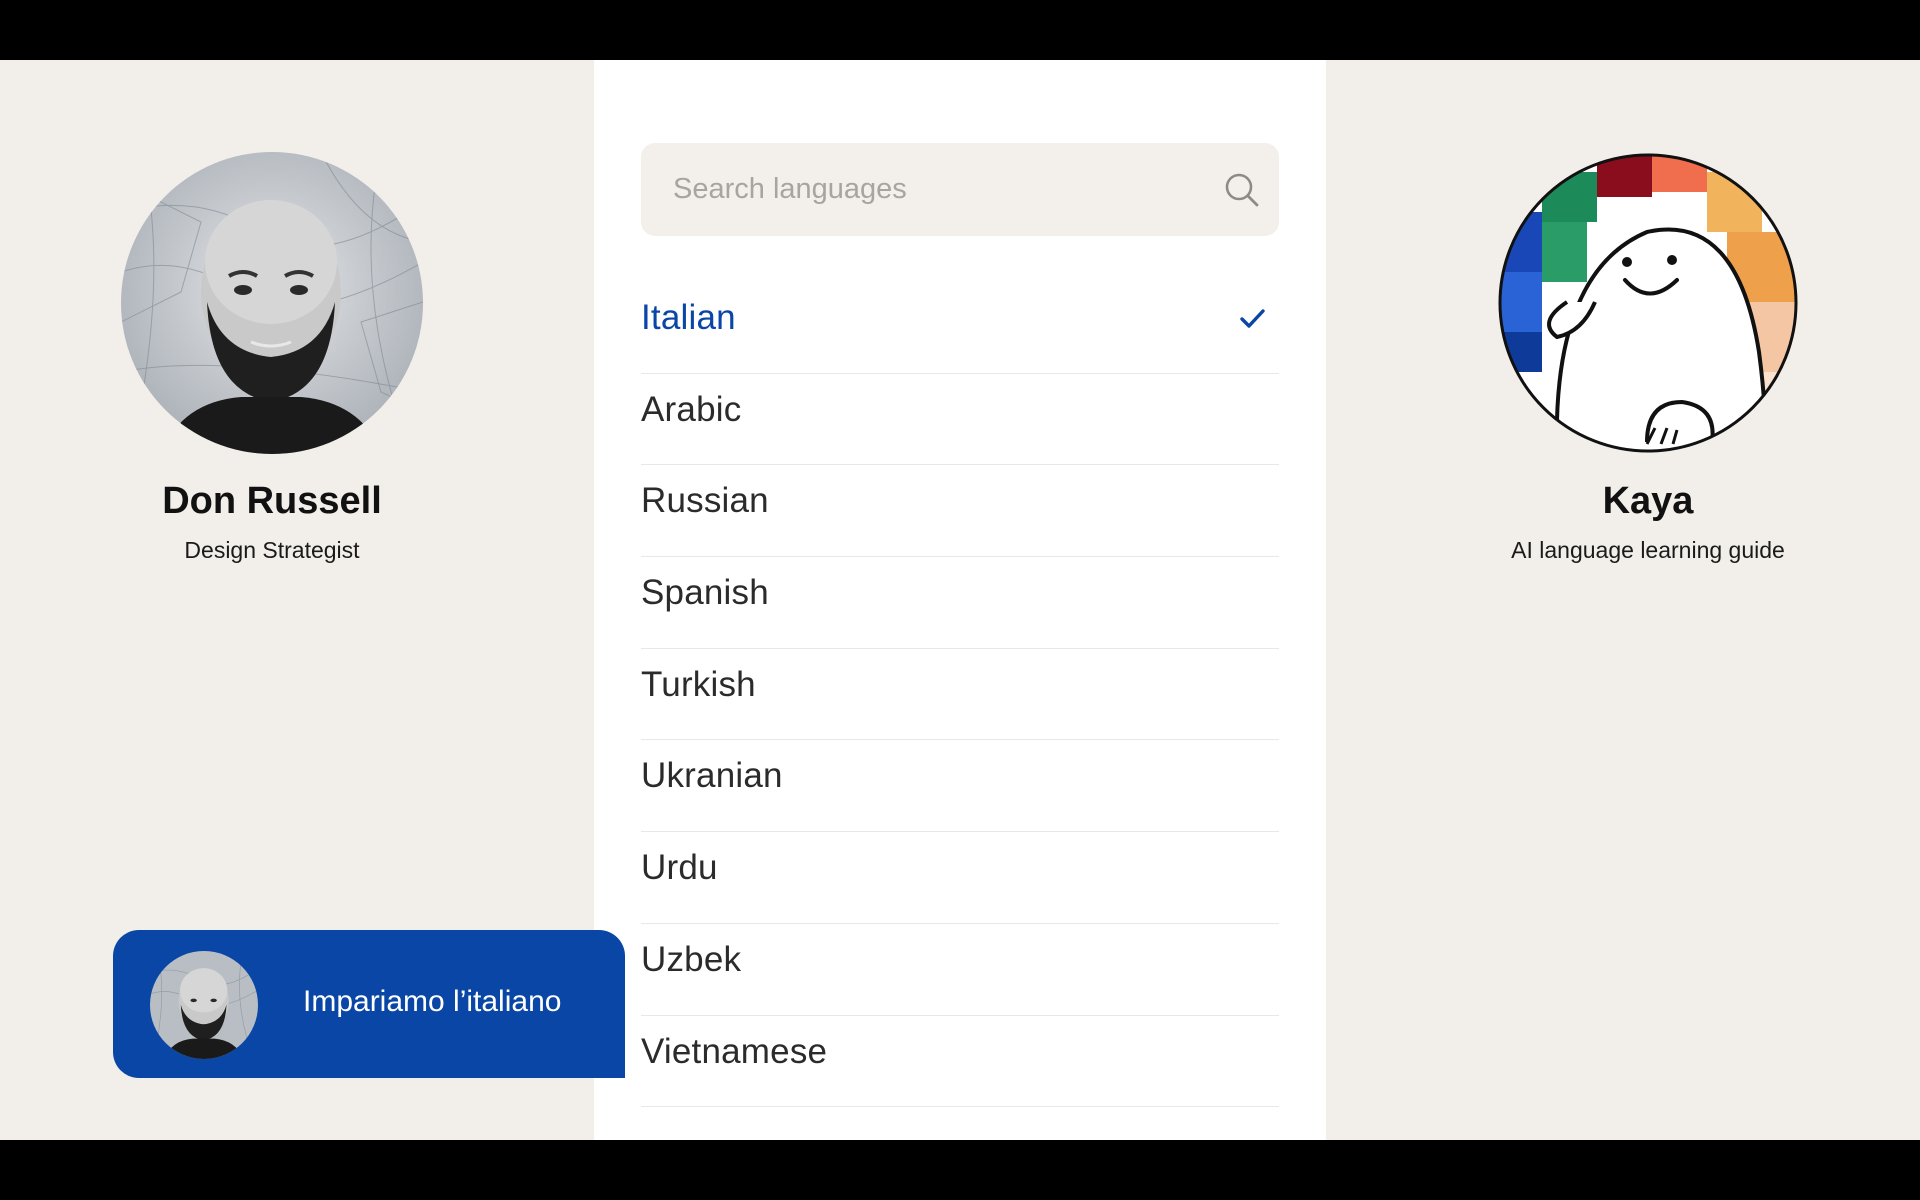 The width and height of the screenshot is (1920, 1200). Describe the element at coordinates (691, 409) in the screenshot. I see `language-label: Arabic` at that location.